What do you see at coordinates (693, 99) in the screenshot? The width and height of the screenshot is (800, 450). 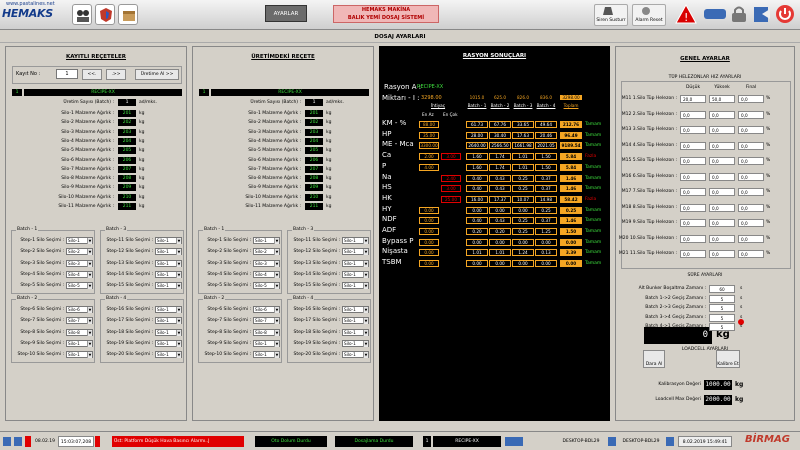 I see `auger-speed-value: 20,0` at bounding box center [693, 99].